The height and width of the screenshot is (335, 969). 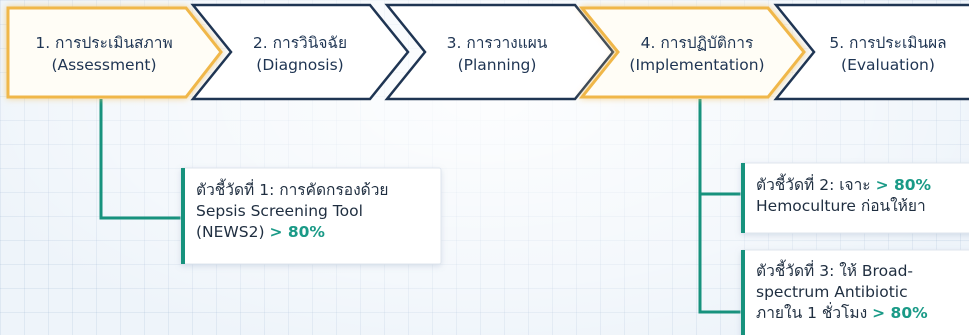 I want to click on step-2-title: 2. การวินิจฉัย, so click(x=300, y=43).